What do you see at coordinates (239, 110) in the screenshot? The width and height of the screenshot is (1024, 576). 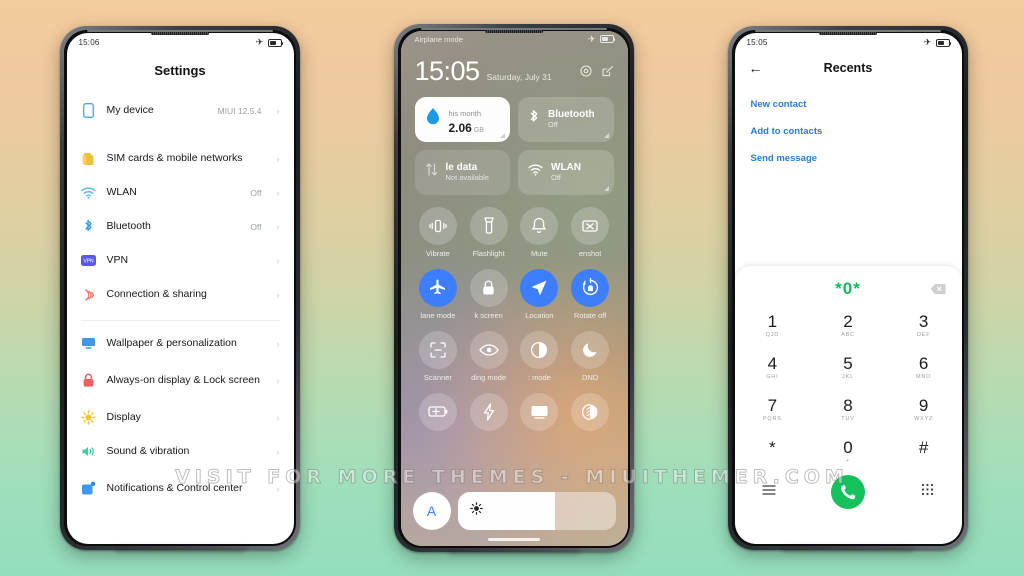 I see `item-value: MIUI 12.5.4` at bounding box center [239, 110].